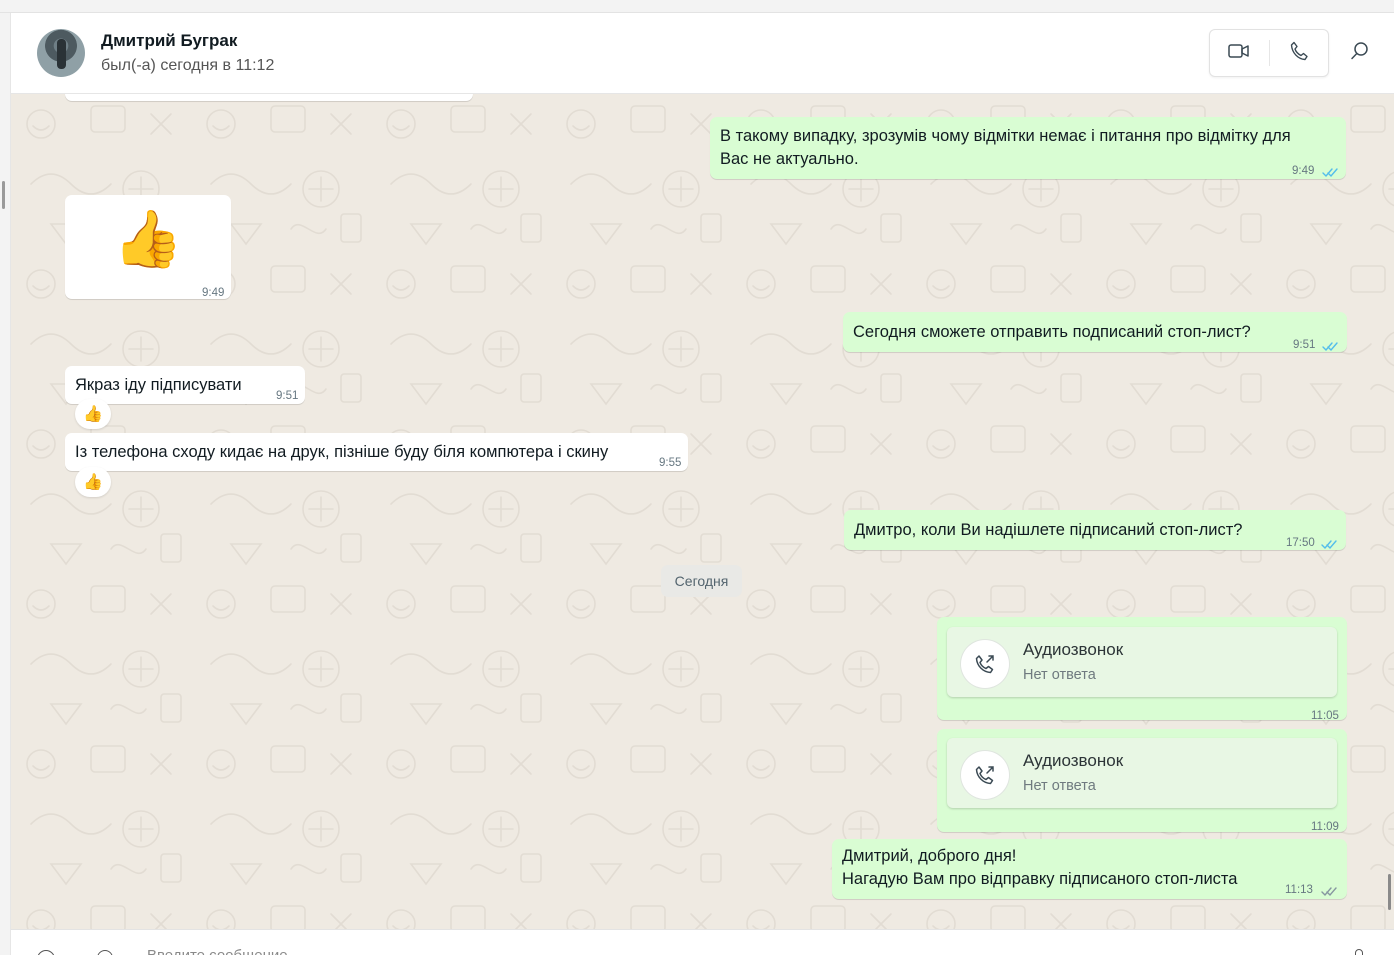 The image size is (1394, 955). Describe the element at coordinates (1359, 952) in the screenshot. I see `microphone-icon` at that location.